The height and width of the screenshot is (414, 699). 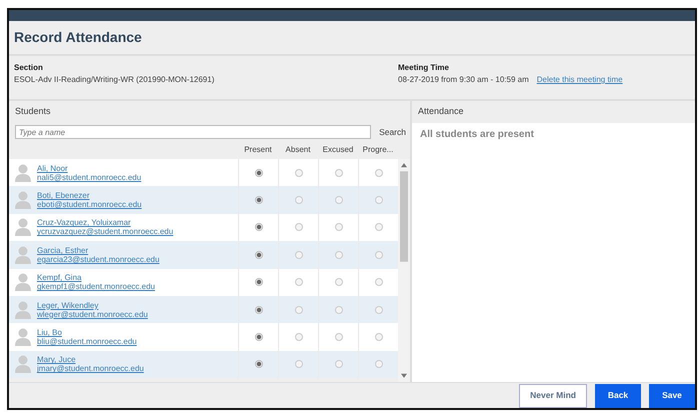 I want to click on column-header: Excused, so click(x=338, y=150).